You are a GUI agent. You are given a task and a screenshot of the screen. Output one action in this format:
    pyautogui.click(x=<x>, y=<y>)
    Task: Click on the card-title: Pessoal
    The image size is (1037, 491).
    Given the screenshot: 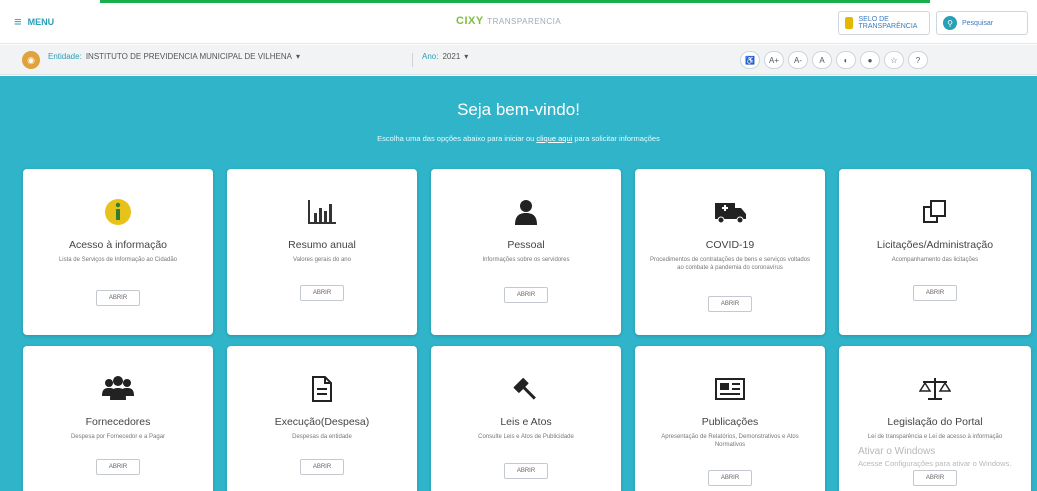 What is the action you would take?
    pyautogui.click(x=526, y=245)
    